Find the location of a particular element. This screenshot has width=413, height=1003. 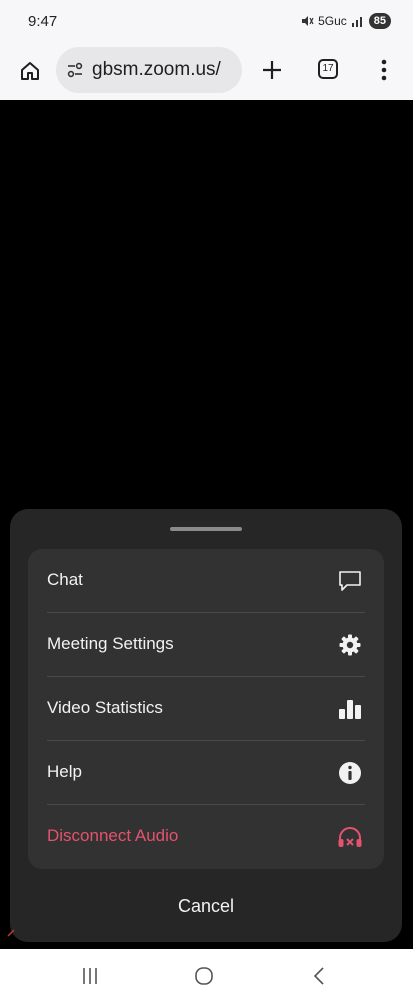

headphones-disconnect-icon is located at coordinates (350, 837).